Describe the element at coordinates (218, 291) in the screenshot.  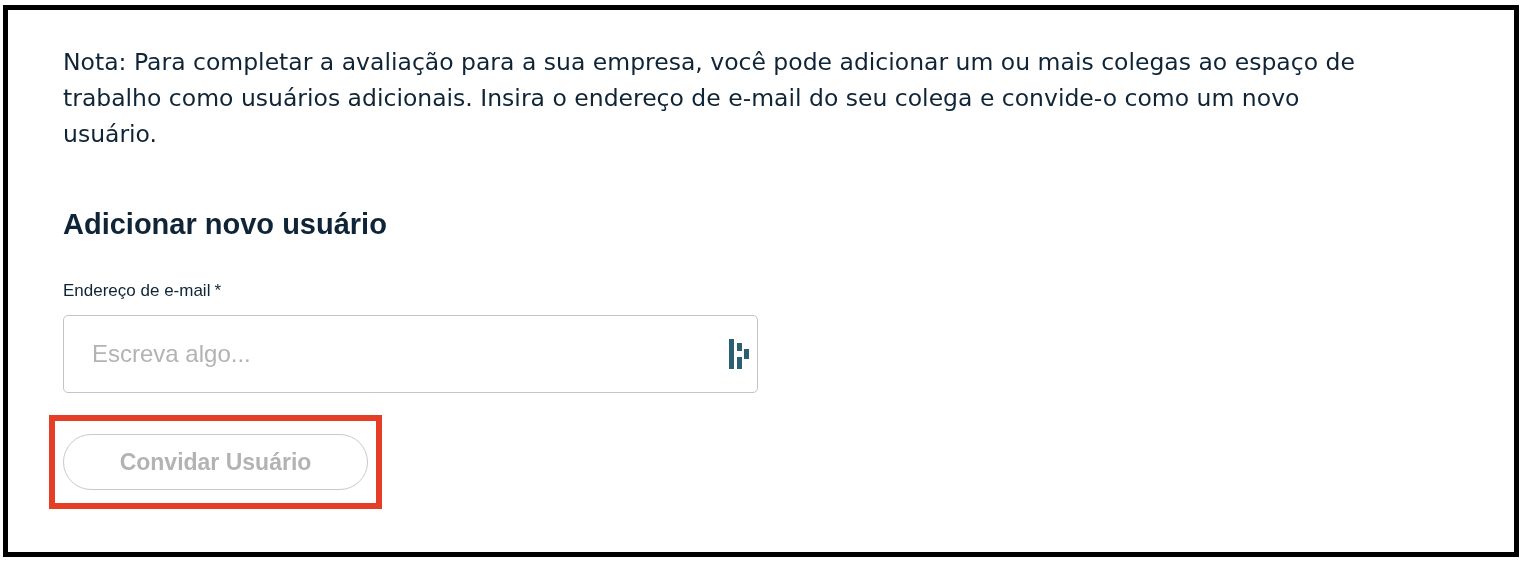
I see `required-mark: *` at that location.